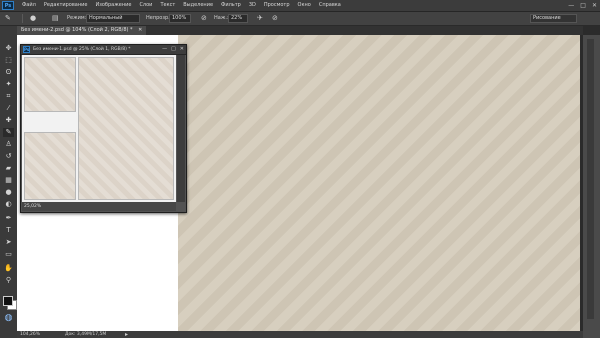 The height and width of the screenshot is (338, 600). What do you see at coordinates (330, 5) in the screenshot?
I see `menu-help: Справка` at bounding box center [330, 5].